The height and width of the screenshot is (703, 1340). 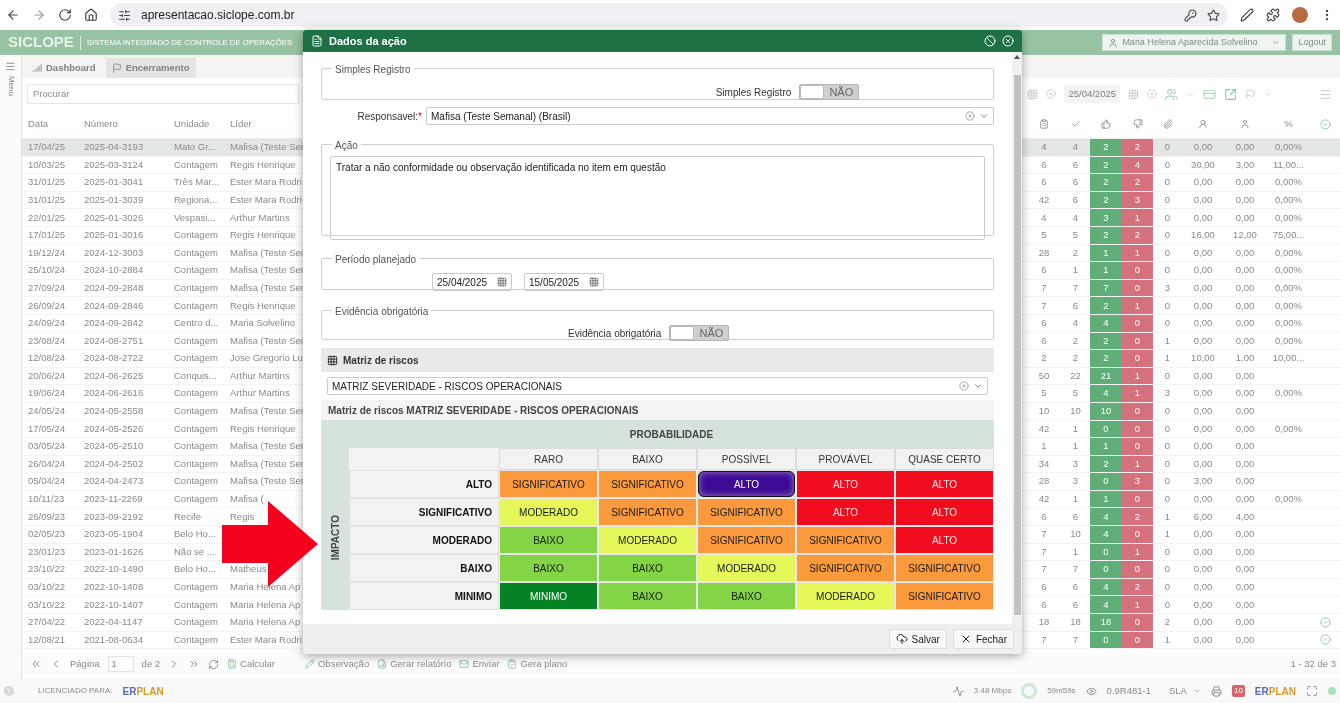 I want to click on row-header: MODERADO, so click(x=424, y=540).